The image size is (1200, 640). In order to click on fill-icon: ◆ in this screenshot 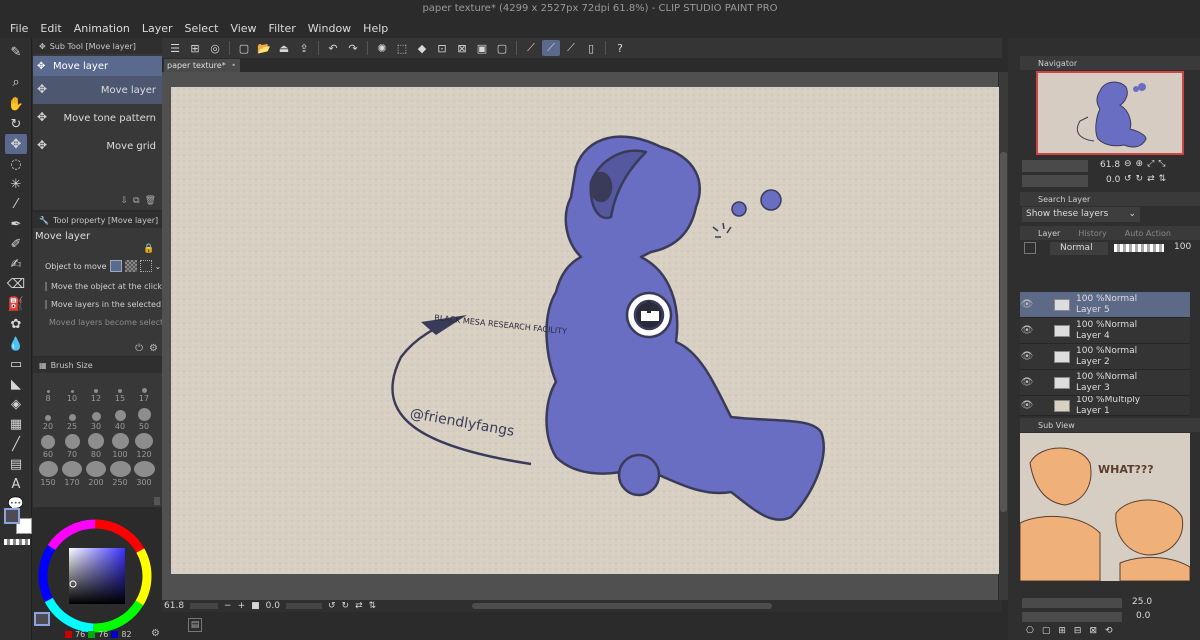, I will do `click(422, 48)`.